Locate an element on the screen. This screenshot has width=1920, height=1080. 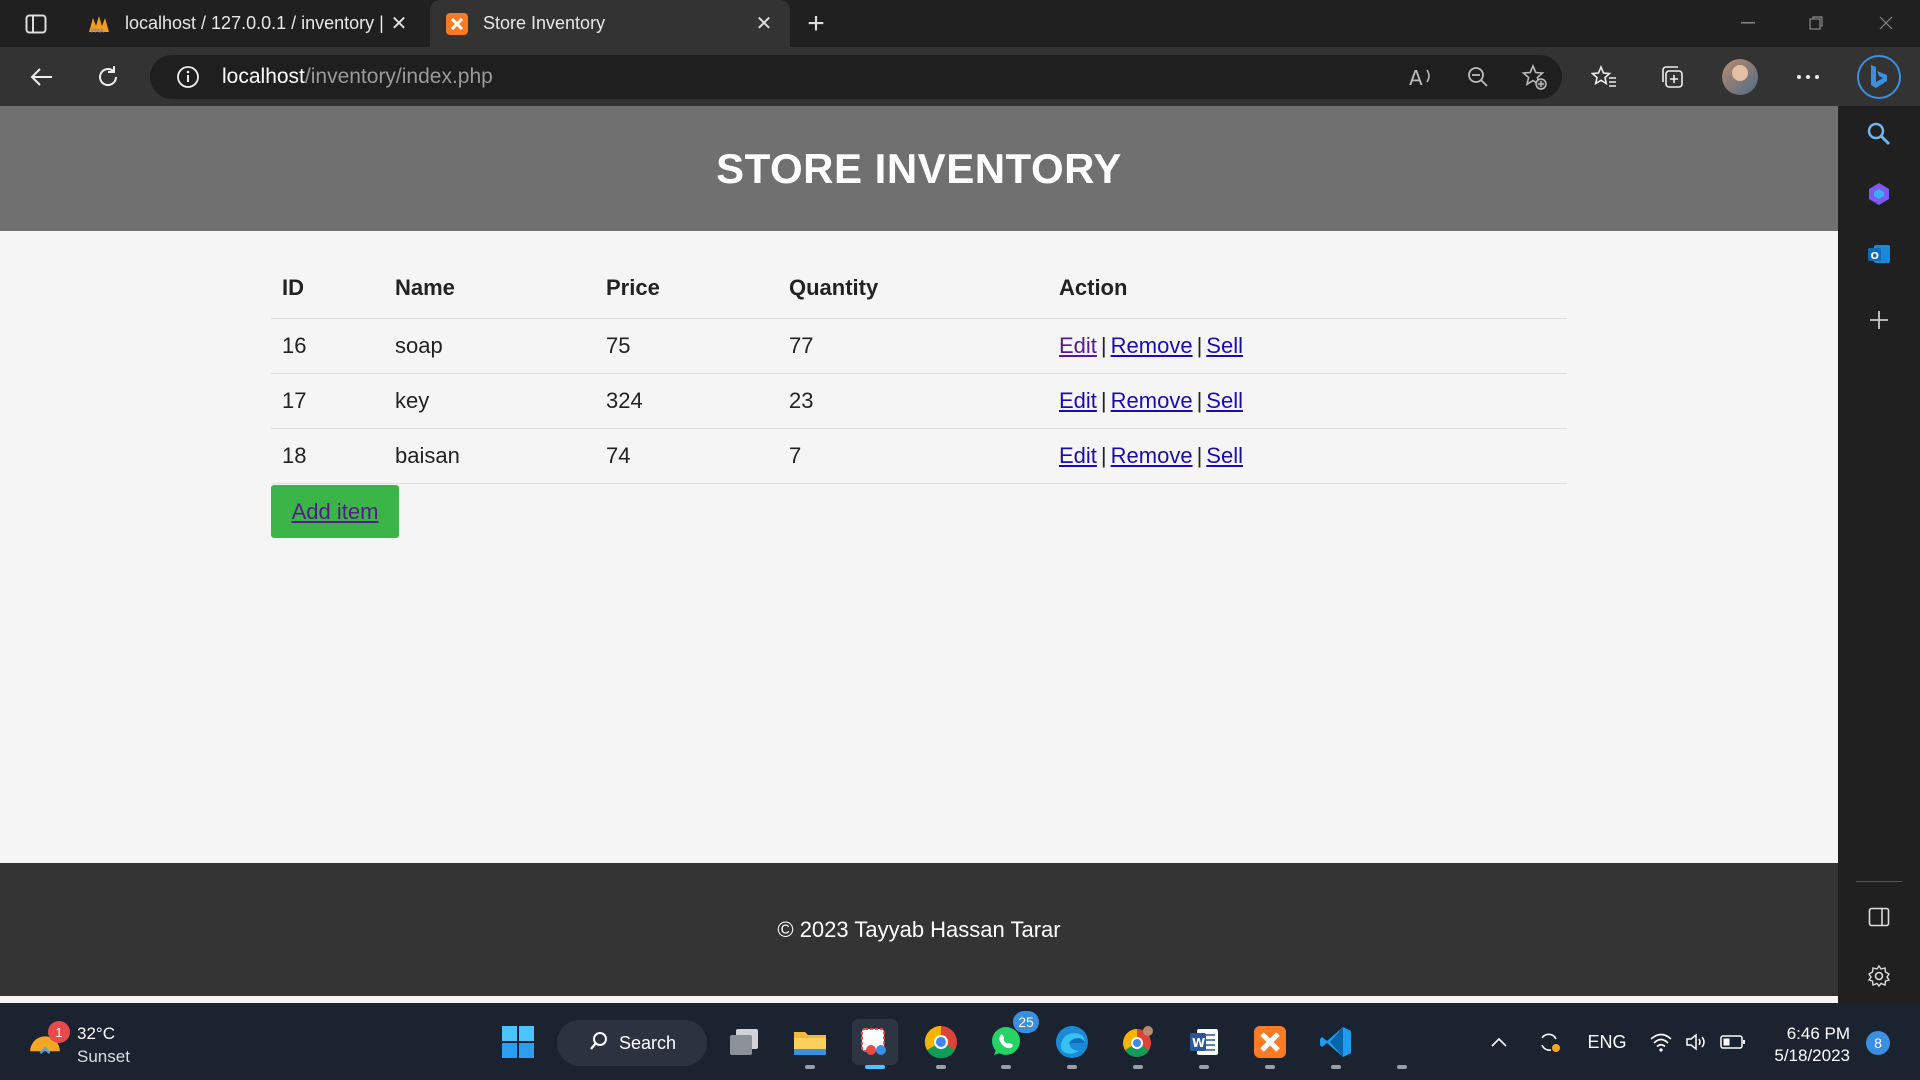
read-aloud-icon: A is located at coordinates (1422, 77).